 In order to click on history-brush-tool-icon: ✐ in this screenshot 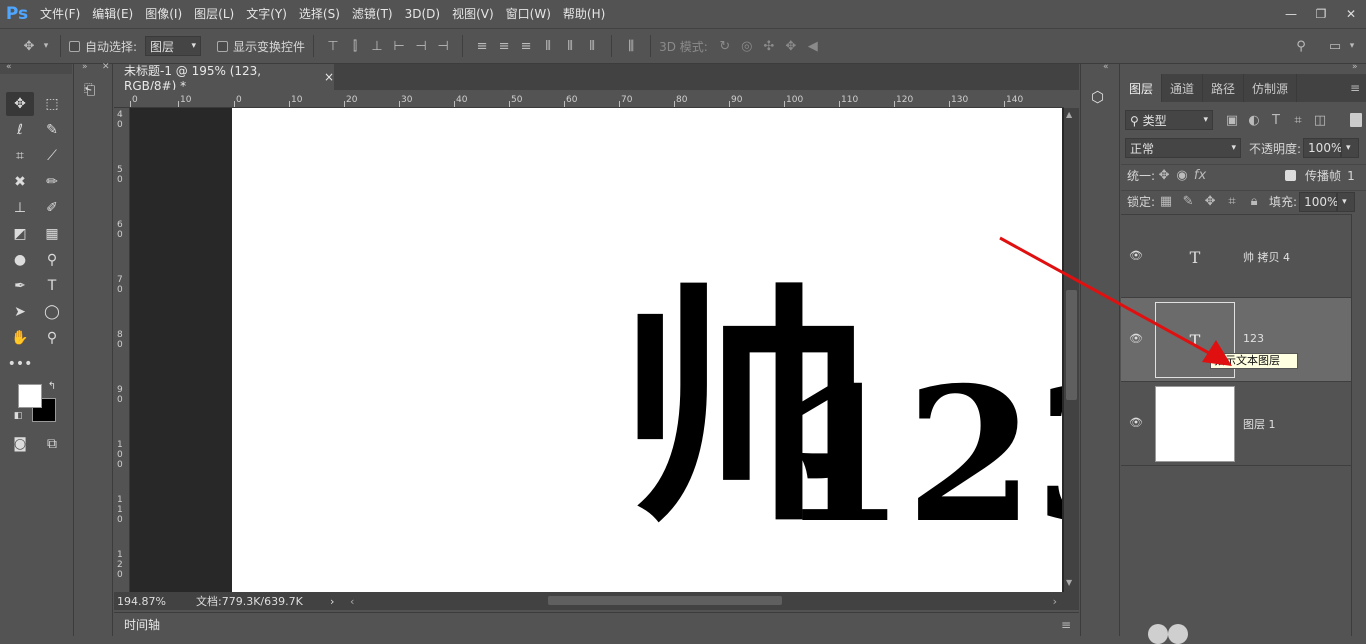, I will do `click(52, 208)`.